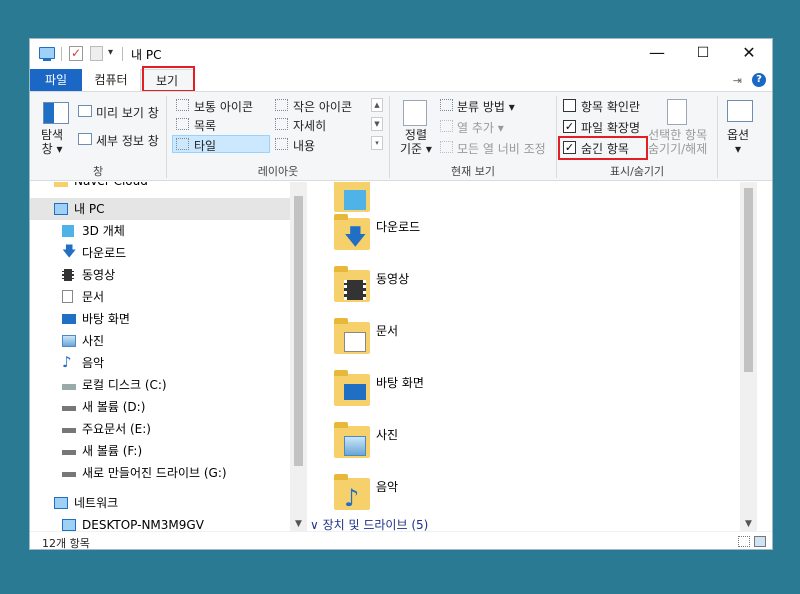 This screenshot has height=594, width=800. What do you see at coordinates (127, 140) in the screenshot?
I see `details-pane-button: 세부 정보 창` at bounding box center [127, 140].